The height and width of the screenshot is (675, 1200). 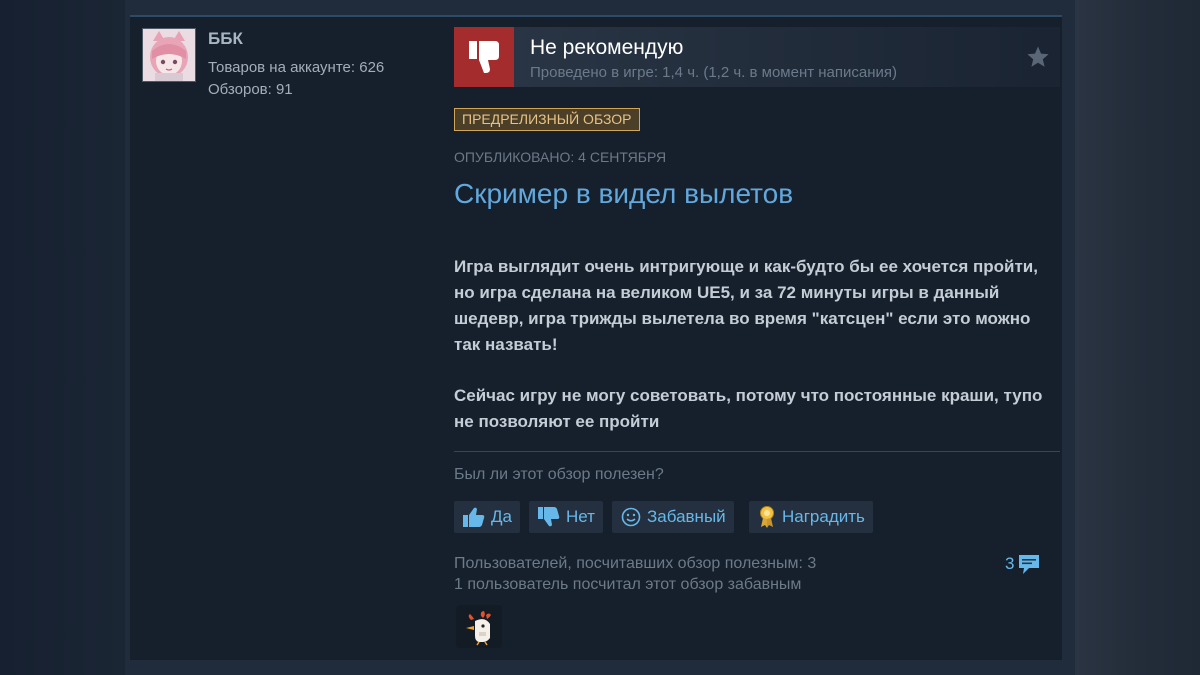 What do you see at coordinates (607, 47) in the screenshot?
I see `verdict-title: Не рекомендую` at bounding box center [607, 47].